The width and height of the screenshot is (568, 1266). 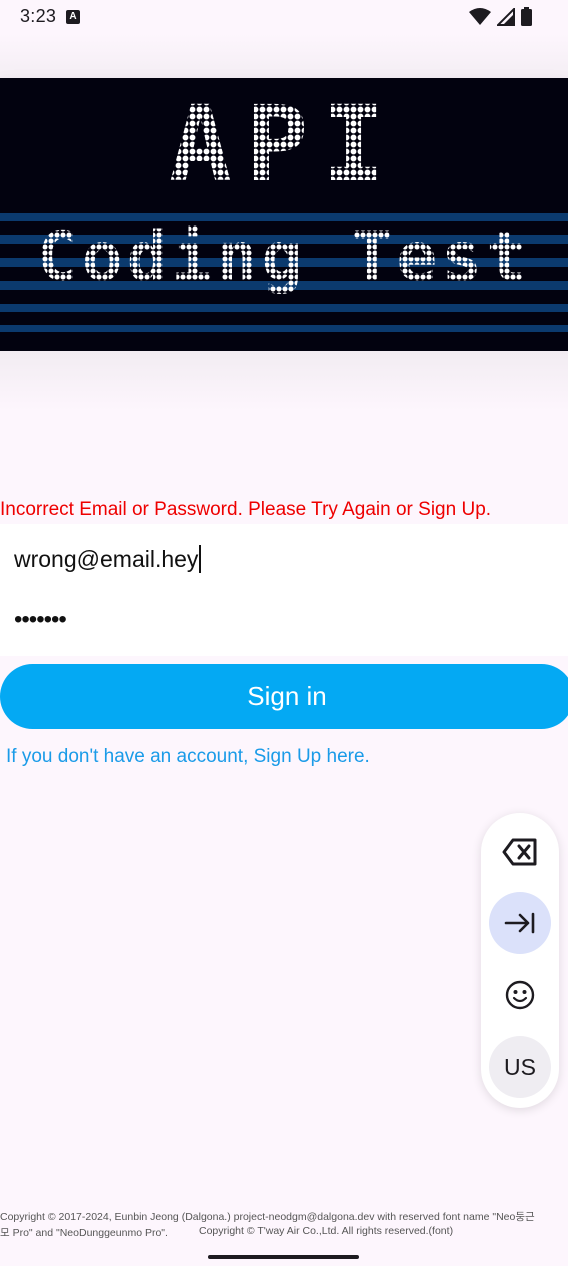 I want to click on app-bar, so click(x=284, y=56).